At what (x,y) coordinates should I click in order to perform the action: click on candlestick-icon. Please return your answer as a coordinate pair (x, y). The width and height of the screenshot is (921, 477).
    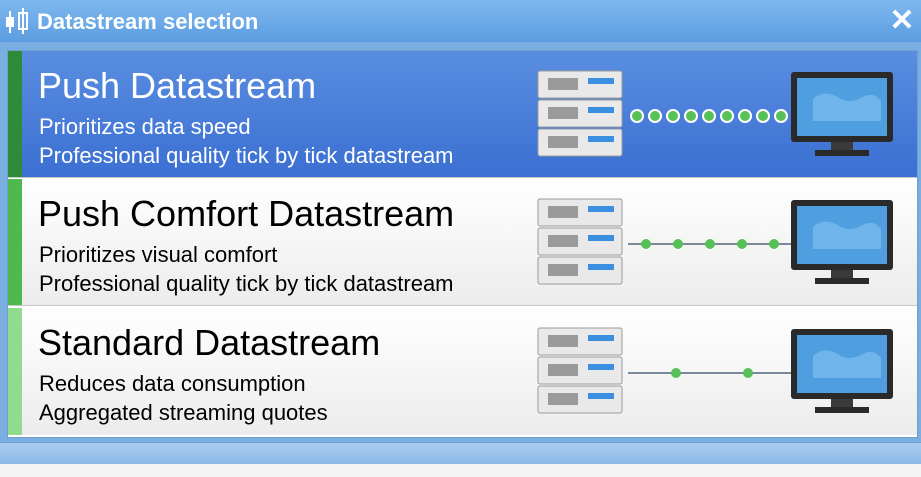
    Looking at the image, I should click on (17, 21).